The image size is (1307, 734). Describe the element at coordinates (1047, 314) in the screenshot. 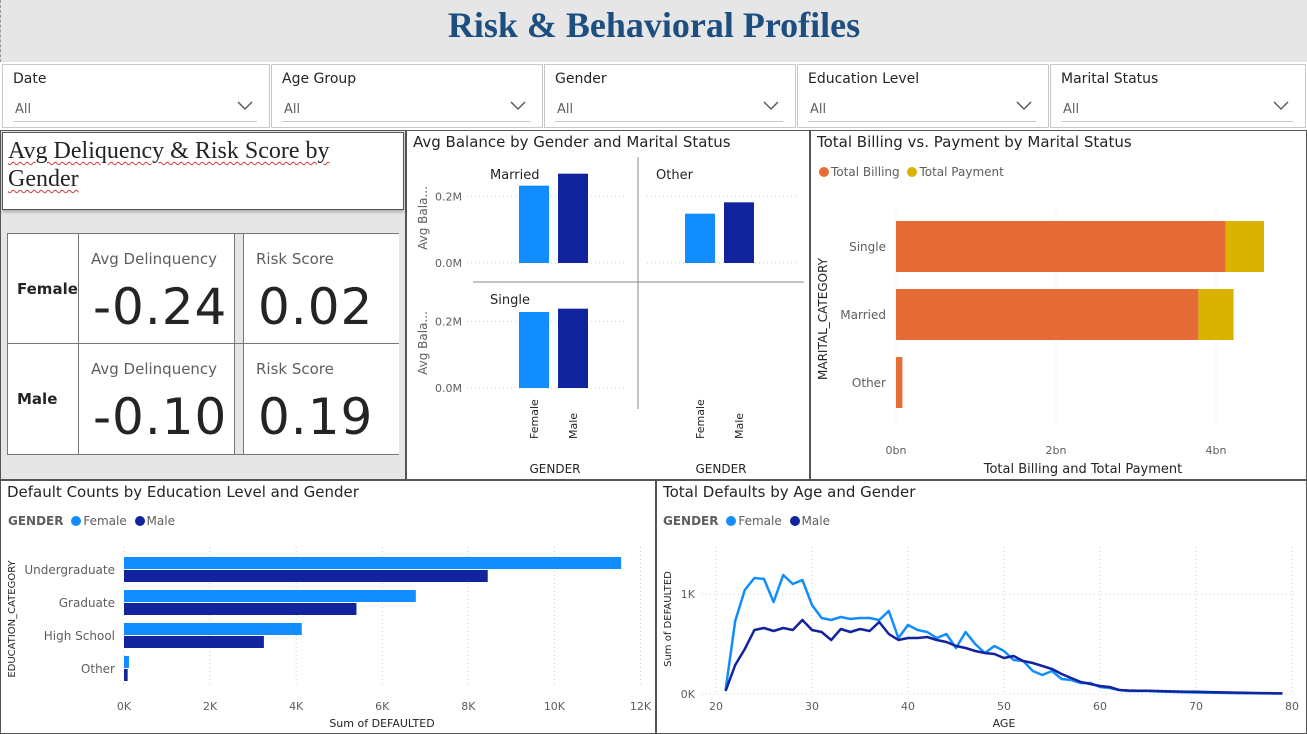

I see `bar-married-billing` at that location.